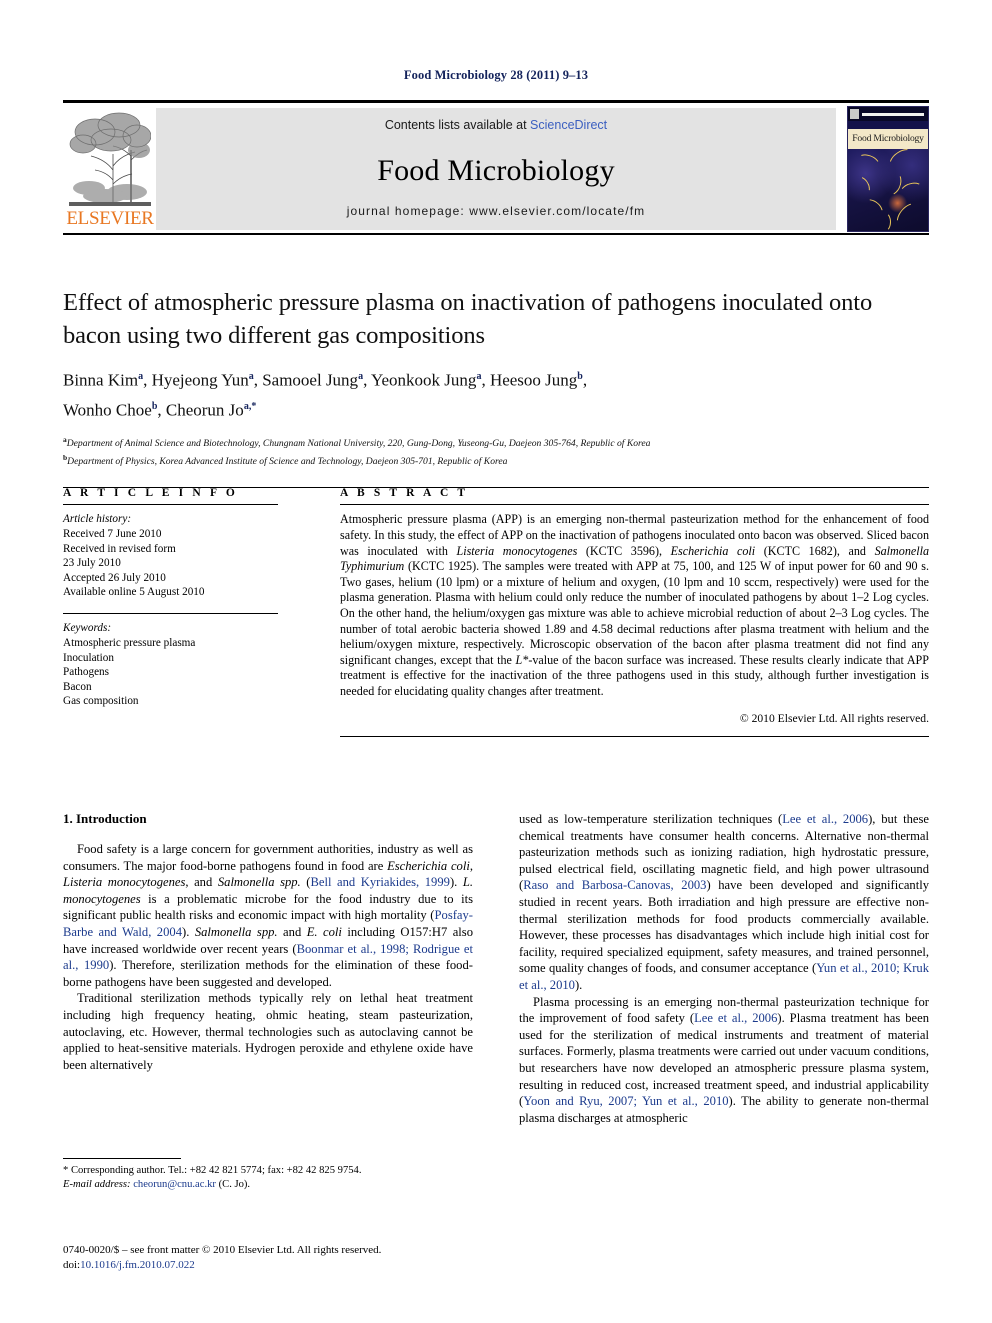 The width and height of the screenshot is (992, 1323). I want to click on cover-journal-title: Food Microbiology, so click(888, 138).